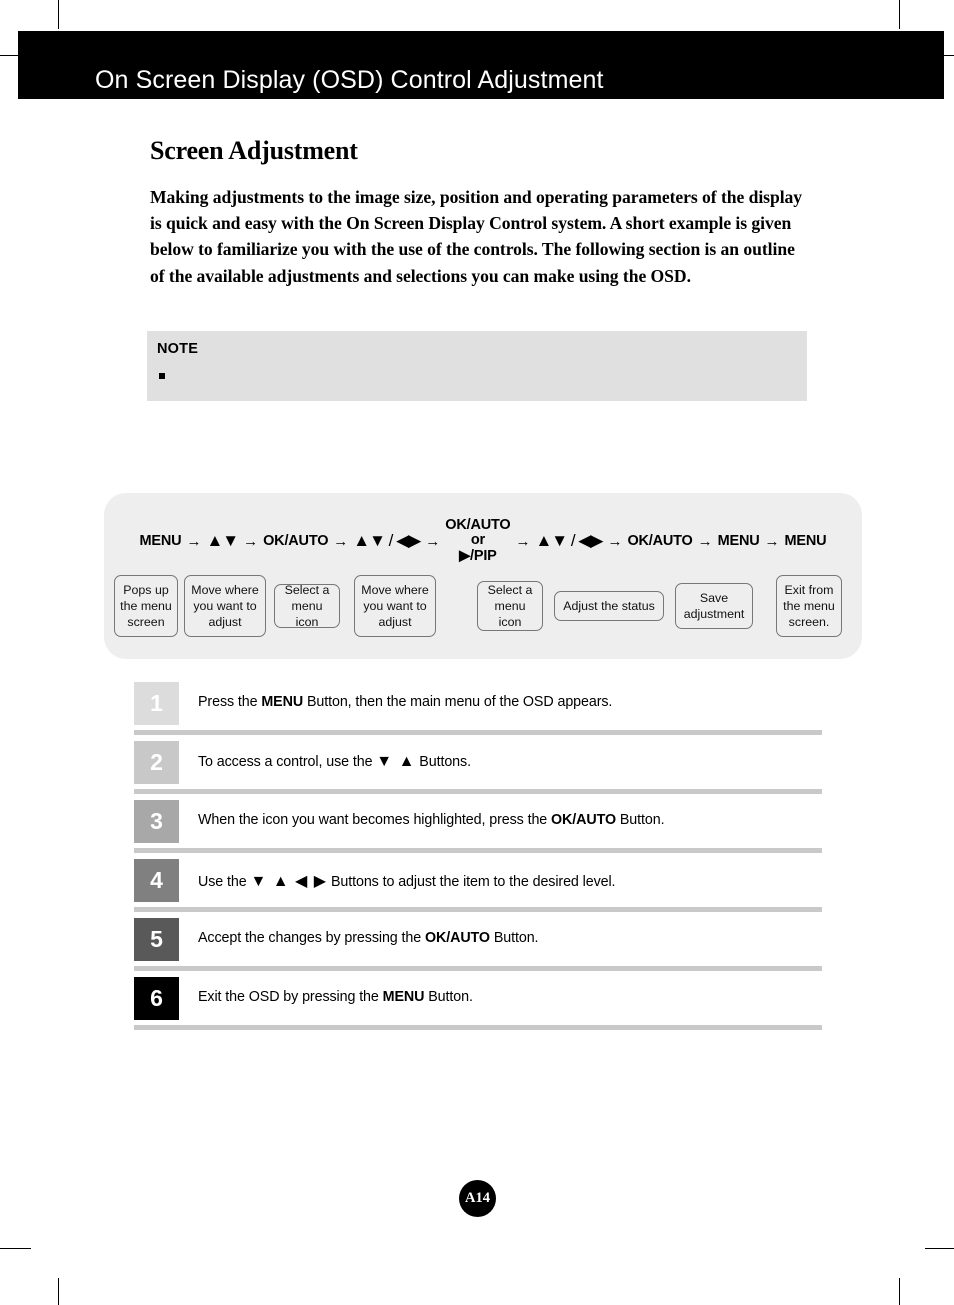  What do you see at coordinates (478, 555) in the screenshot?
I see `flow-token-stack-line: ▶/PIP` at bounding box center [478, 555].